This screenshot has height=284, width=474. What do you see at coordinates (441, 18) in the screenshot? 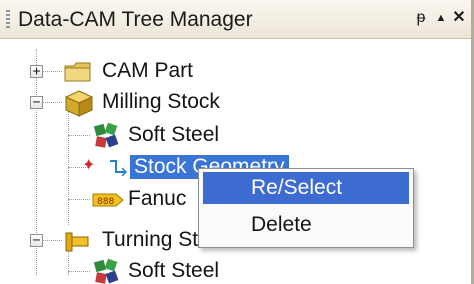
I see `collapse-button: ▲` at bounding box center [441, 18].